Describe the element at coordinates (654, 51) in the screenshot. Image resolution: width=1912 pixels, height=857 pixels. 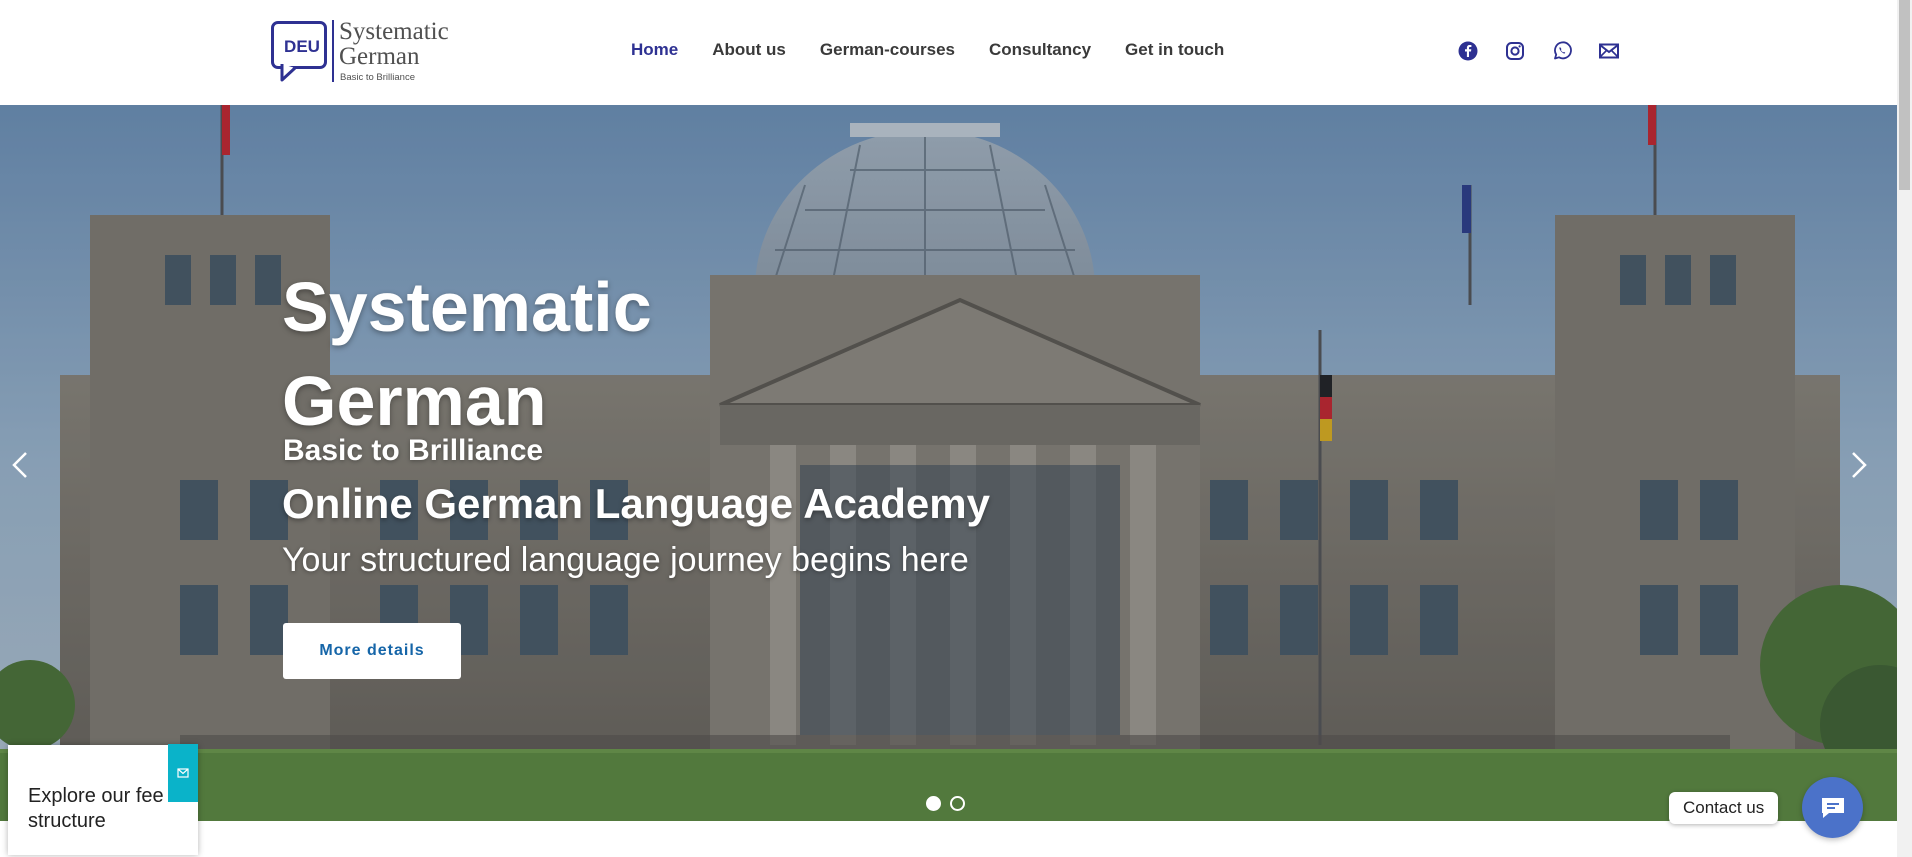
I see `nav-home: Home` at that location.